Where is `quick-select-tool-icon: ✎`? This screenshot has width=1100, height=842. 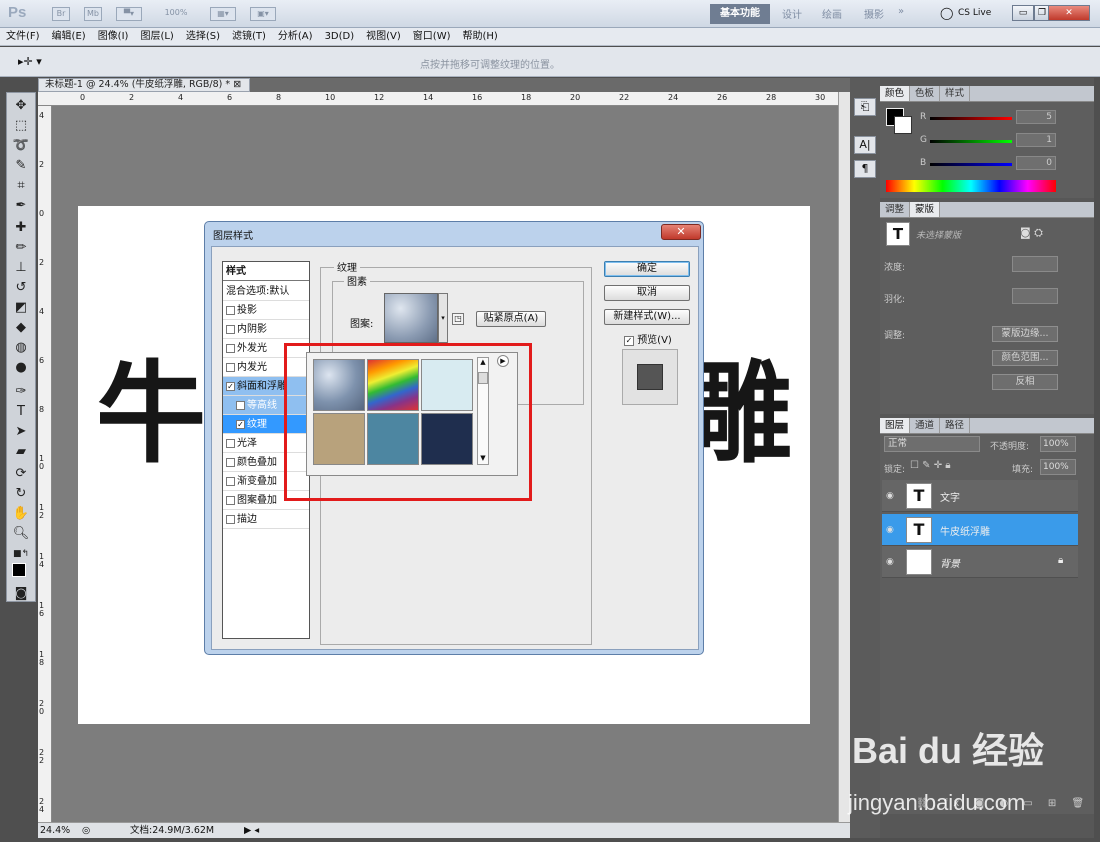
quick-select-tool-icon: ✎ is located at coordinates (21, 166).